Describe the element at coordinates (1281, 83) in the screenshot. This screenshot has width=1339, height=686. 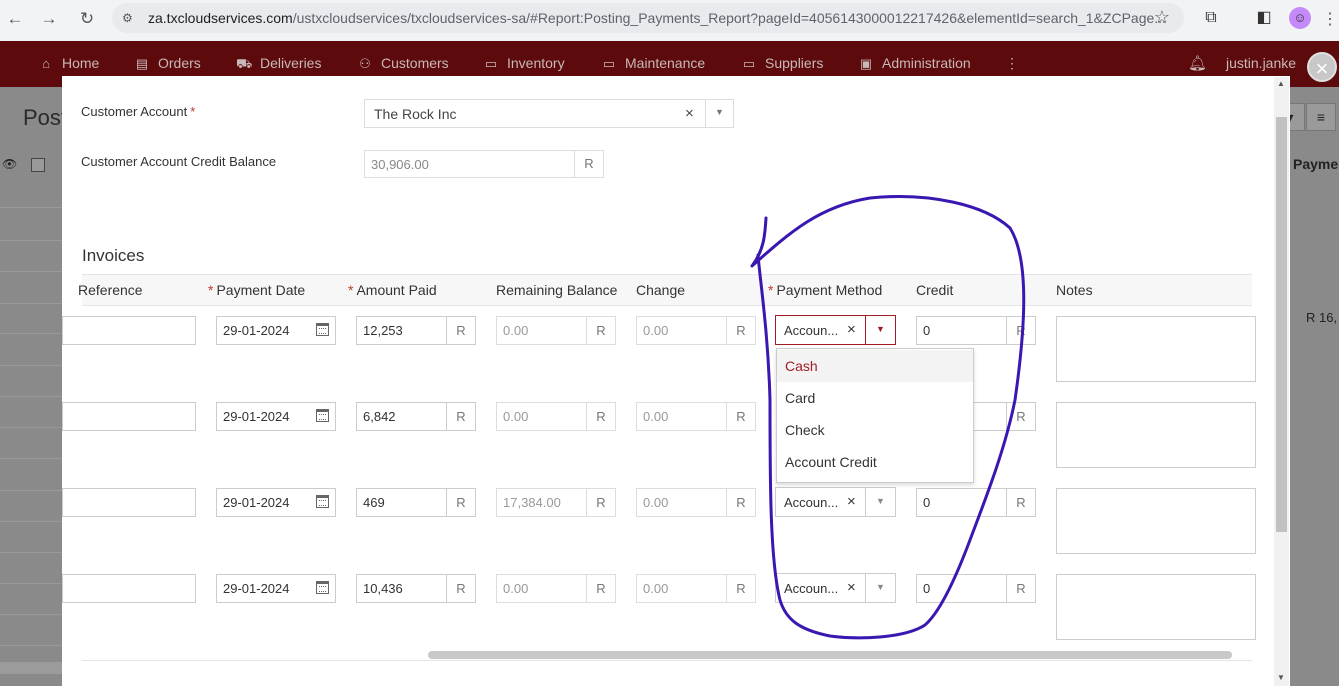
I see `scroll-up-icon: ▲` at that location.